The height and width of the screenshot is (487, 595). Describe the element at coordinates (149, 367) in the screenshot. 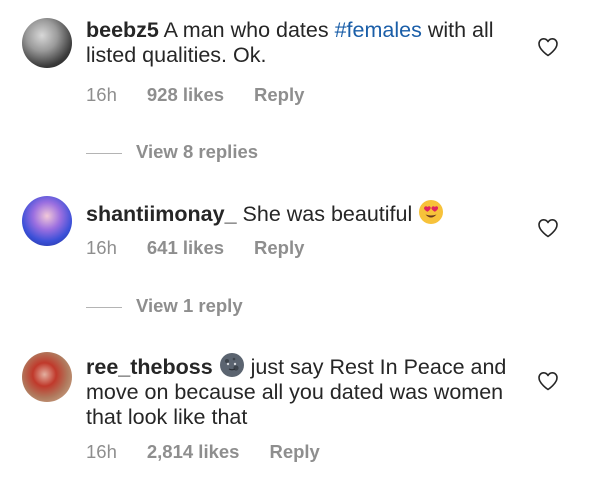

I see `username: ree_theboss` at that location.